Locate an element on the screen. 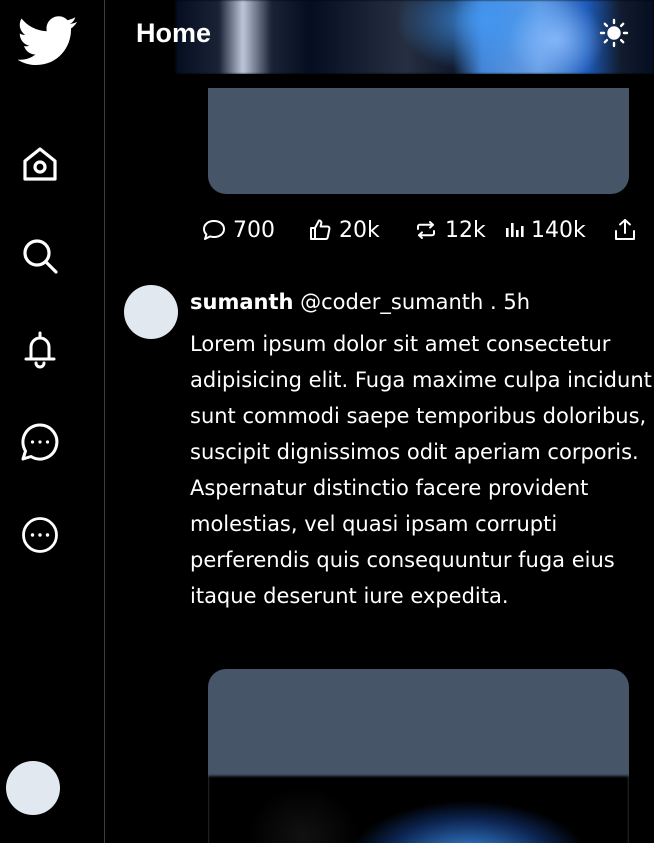 This screenshot has height=843, width=654. like-count: 20k is located at coordinates (359, 230).